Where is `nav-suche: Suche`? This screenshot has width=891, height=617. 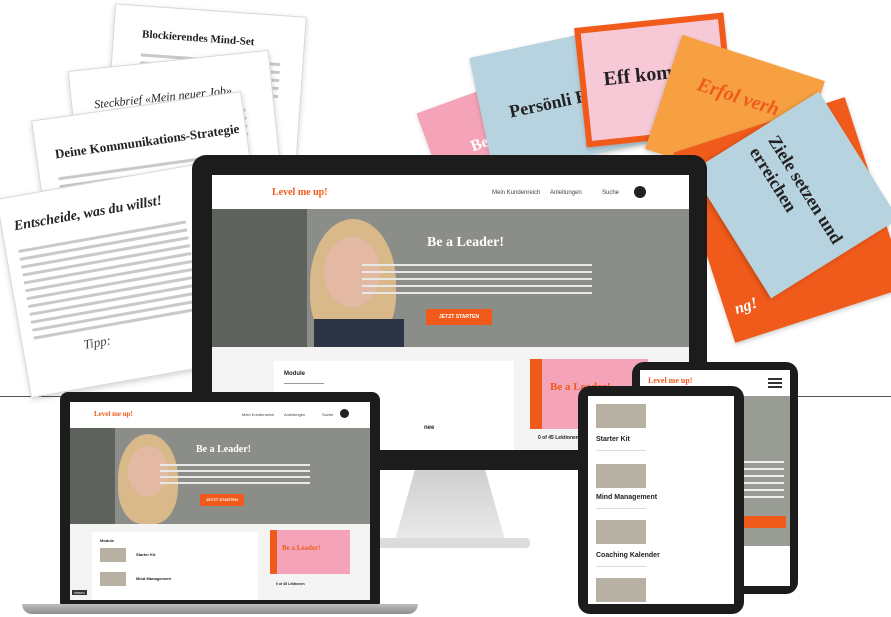 nav-suche: Suche is located at coordinates (610, 193).